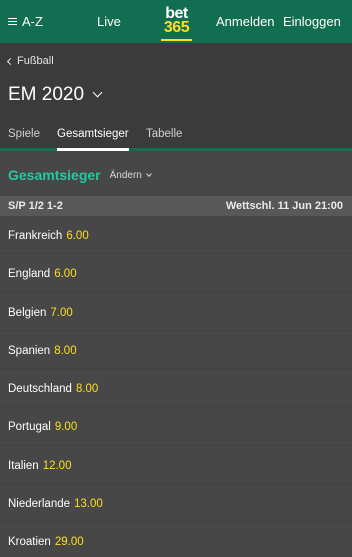 This screenshot has height=557, width=352. What do you see at coordinates (176, 426) in the screenshot?
I see `selection-row: Portugal 9.00` at bounding box center [176, 426].